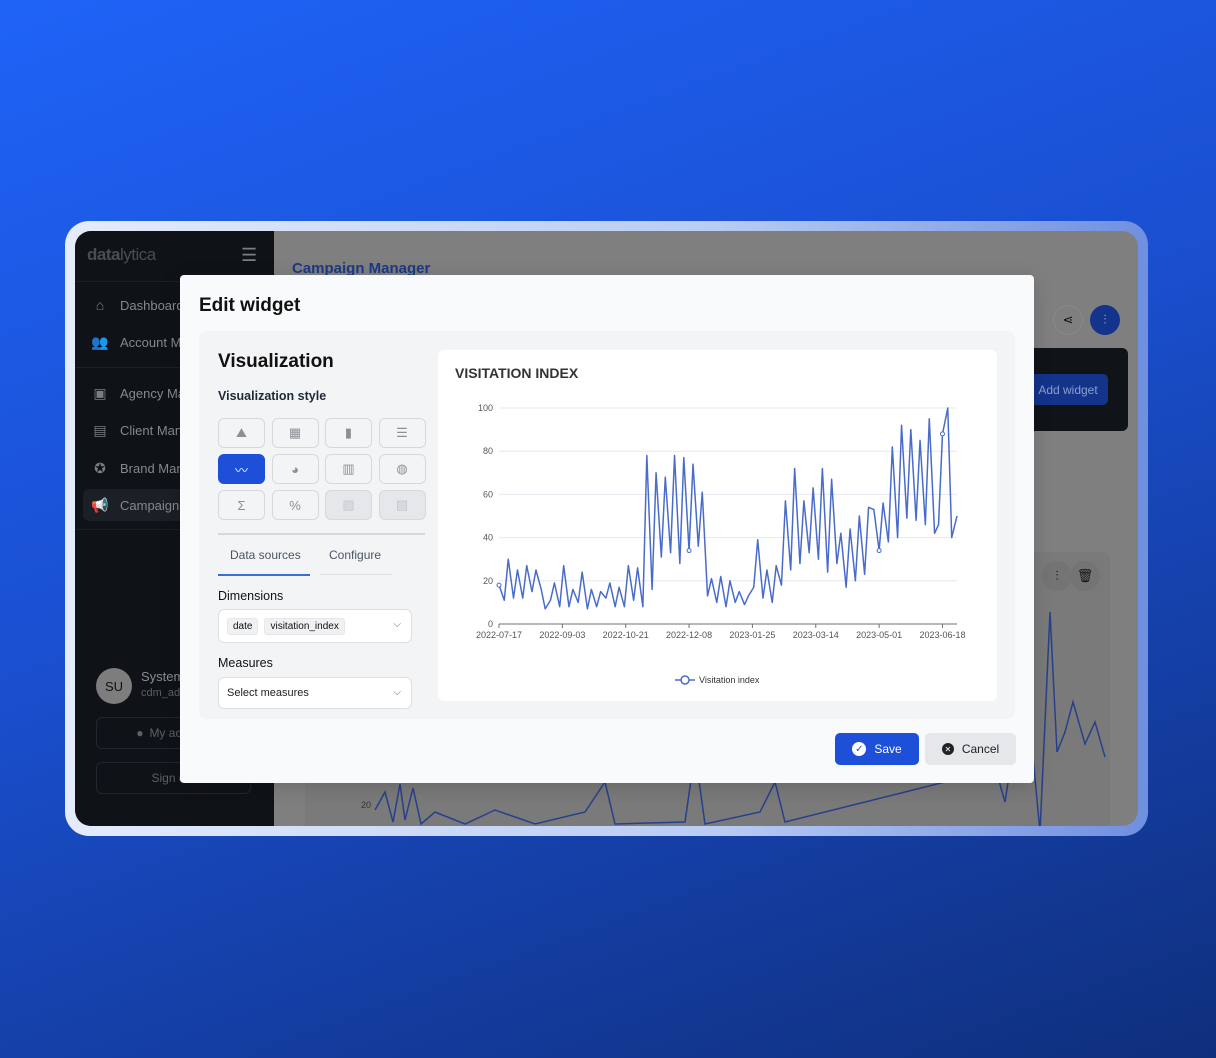 Image resolution: width=1216 pixels, height=1058 pixels. Describe the element at coordinates (485, 408) in the screenshot. I see `y-tick-label: 100` at that location.